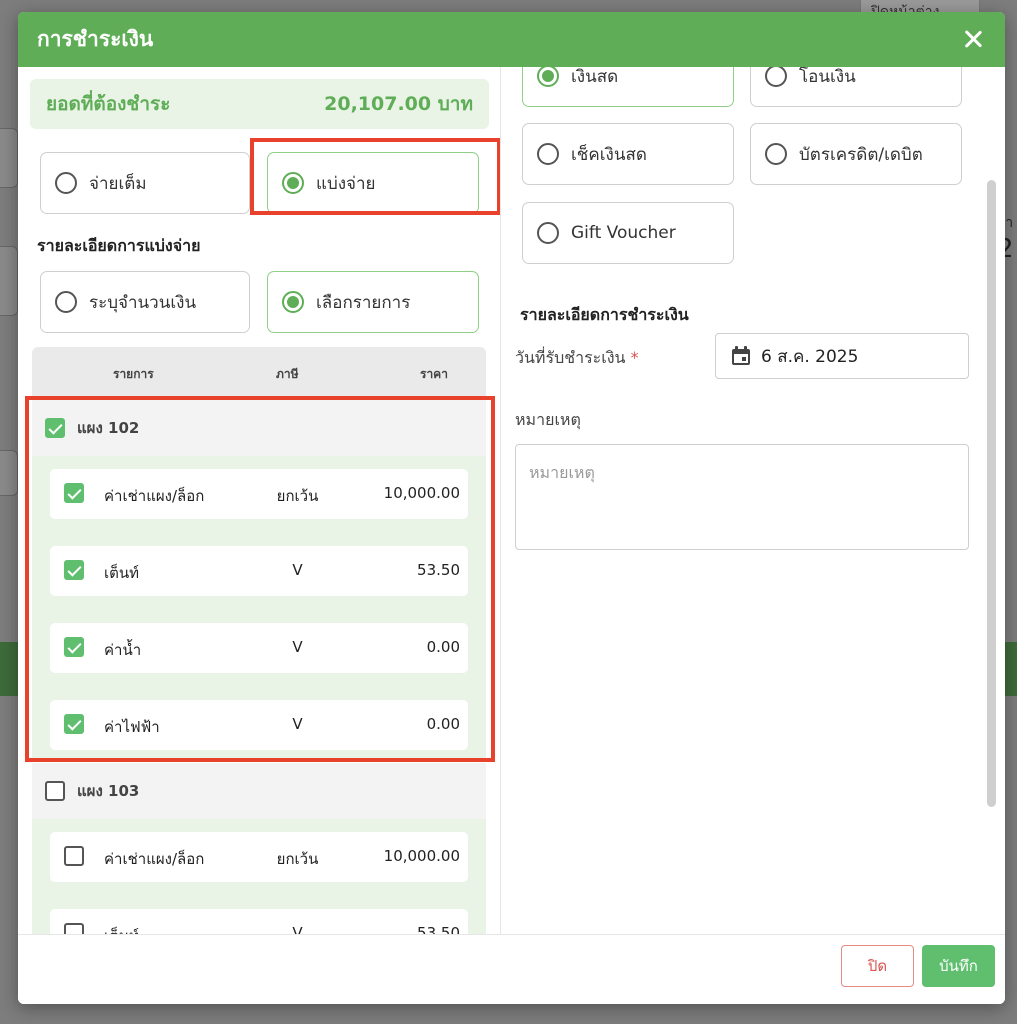 Image resolution: width=1017 pixels, height=1024 pixels. Describe the element at coordinates (259, 791) in the screenshot. I see `group-row-103: แผง 103` at that location.